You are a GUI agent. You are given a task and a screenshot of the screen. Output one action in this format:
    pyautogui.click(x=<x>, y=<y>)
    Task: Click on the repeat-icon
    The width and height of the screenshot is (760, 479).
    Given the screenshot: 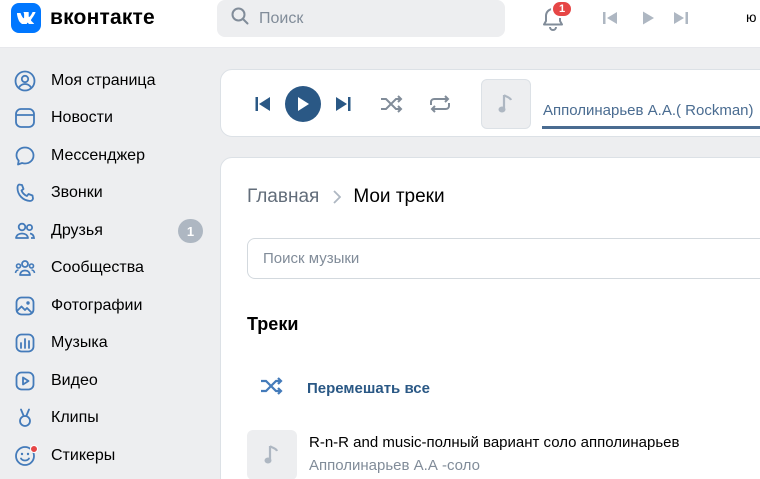 What is the action you would take?
    pyautogui.click(x=440, y=104)
    